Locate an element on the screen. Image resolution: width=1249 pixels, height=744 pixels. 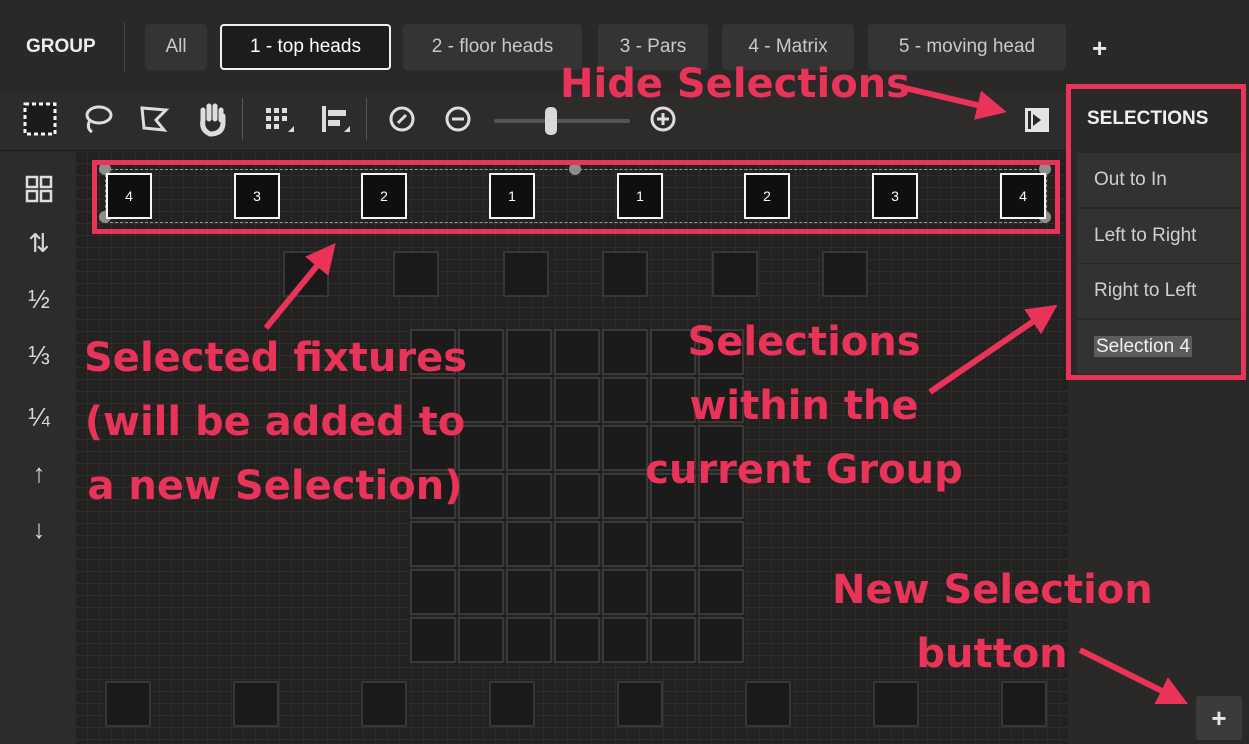
new-selection-button: + is located at coordinates (1219, 718).